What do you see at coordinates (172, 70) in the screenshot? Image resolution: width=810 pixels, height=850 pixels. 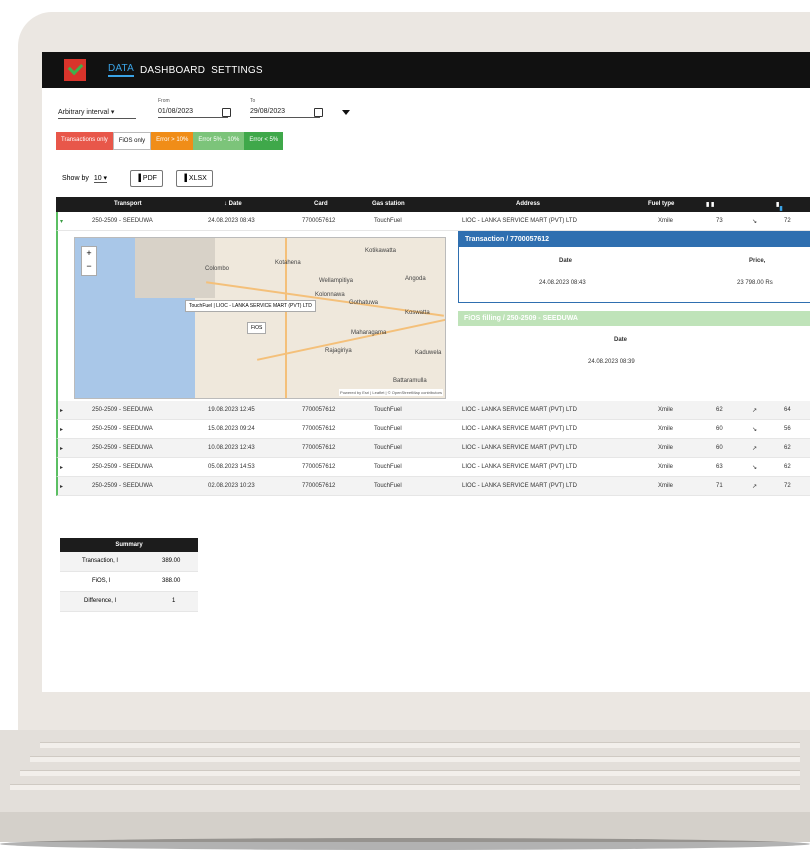 I see `nav-dashboard: DASHBOARD` at bounding box center [172, 70].